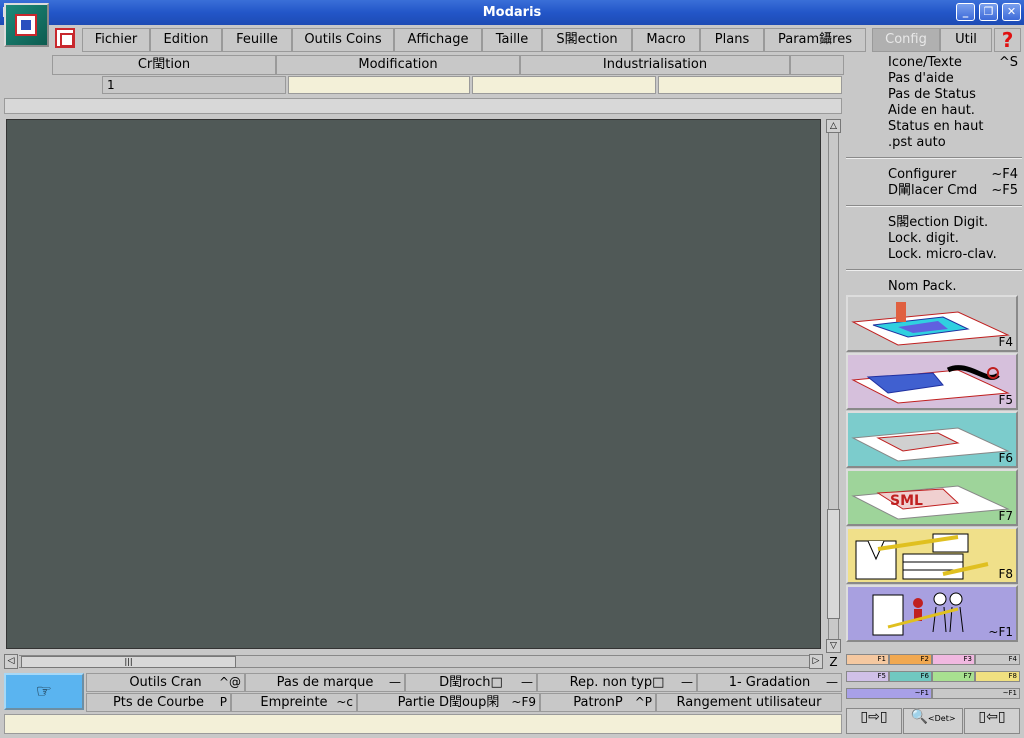 Image resolution: width=1024 pixels, height=738 pixels. Describe the element at coordinates (932, 439) in the screenshot. I see `module-f6-button: F6` at that location.